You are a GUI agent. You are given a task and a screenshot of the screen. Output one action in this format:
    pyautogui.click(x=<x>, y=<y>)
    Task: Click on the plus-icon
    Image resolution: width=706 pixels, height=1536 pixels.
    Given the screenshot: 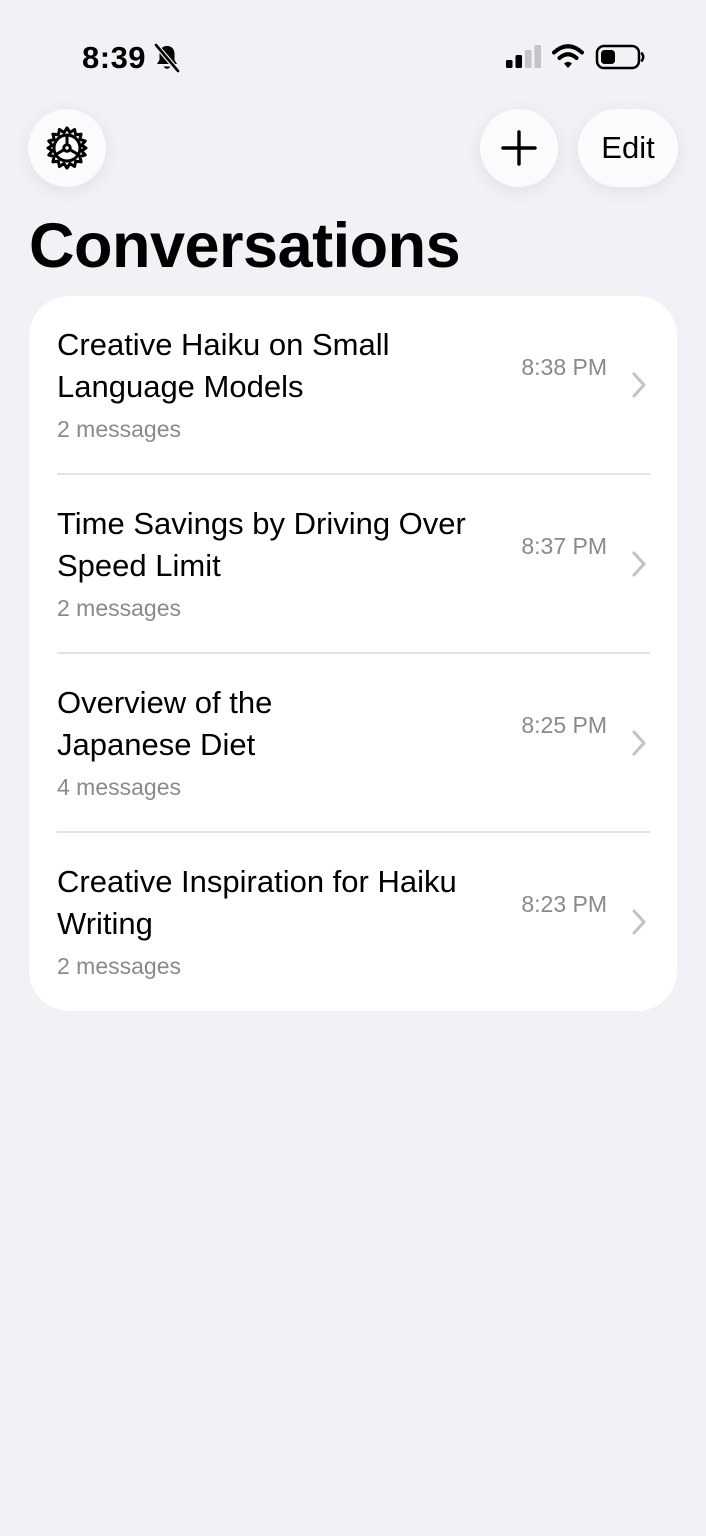 What is the action you would take?
    pyautogui.click(x=519, y=148)
    